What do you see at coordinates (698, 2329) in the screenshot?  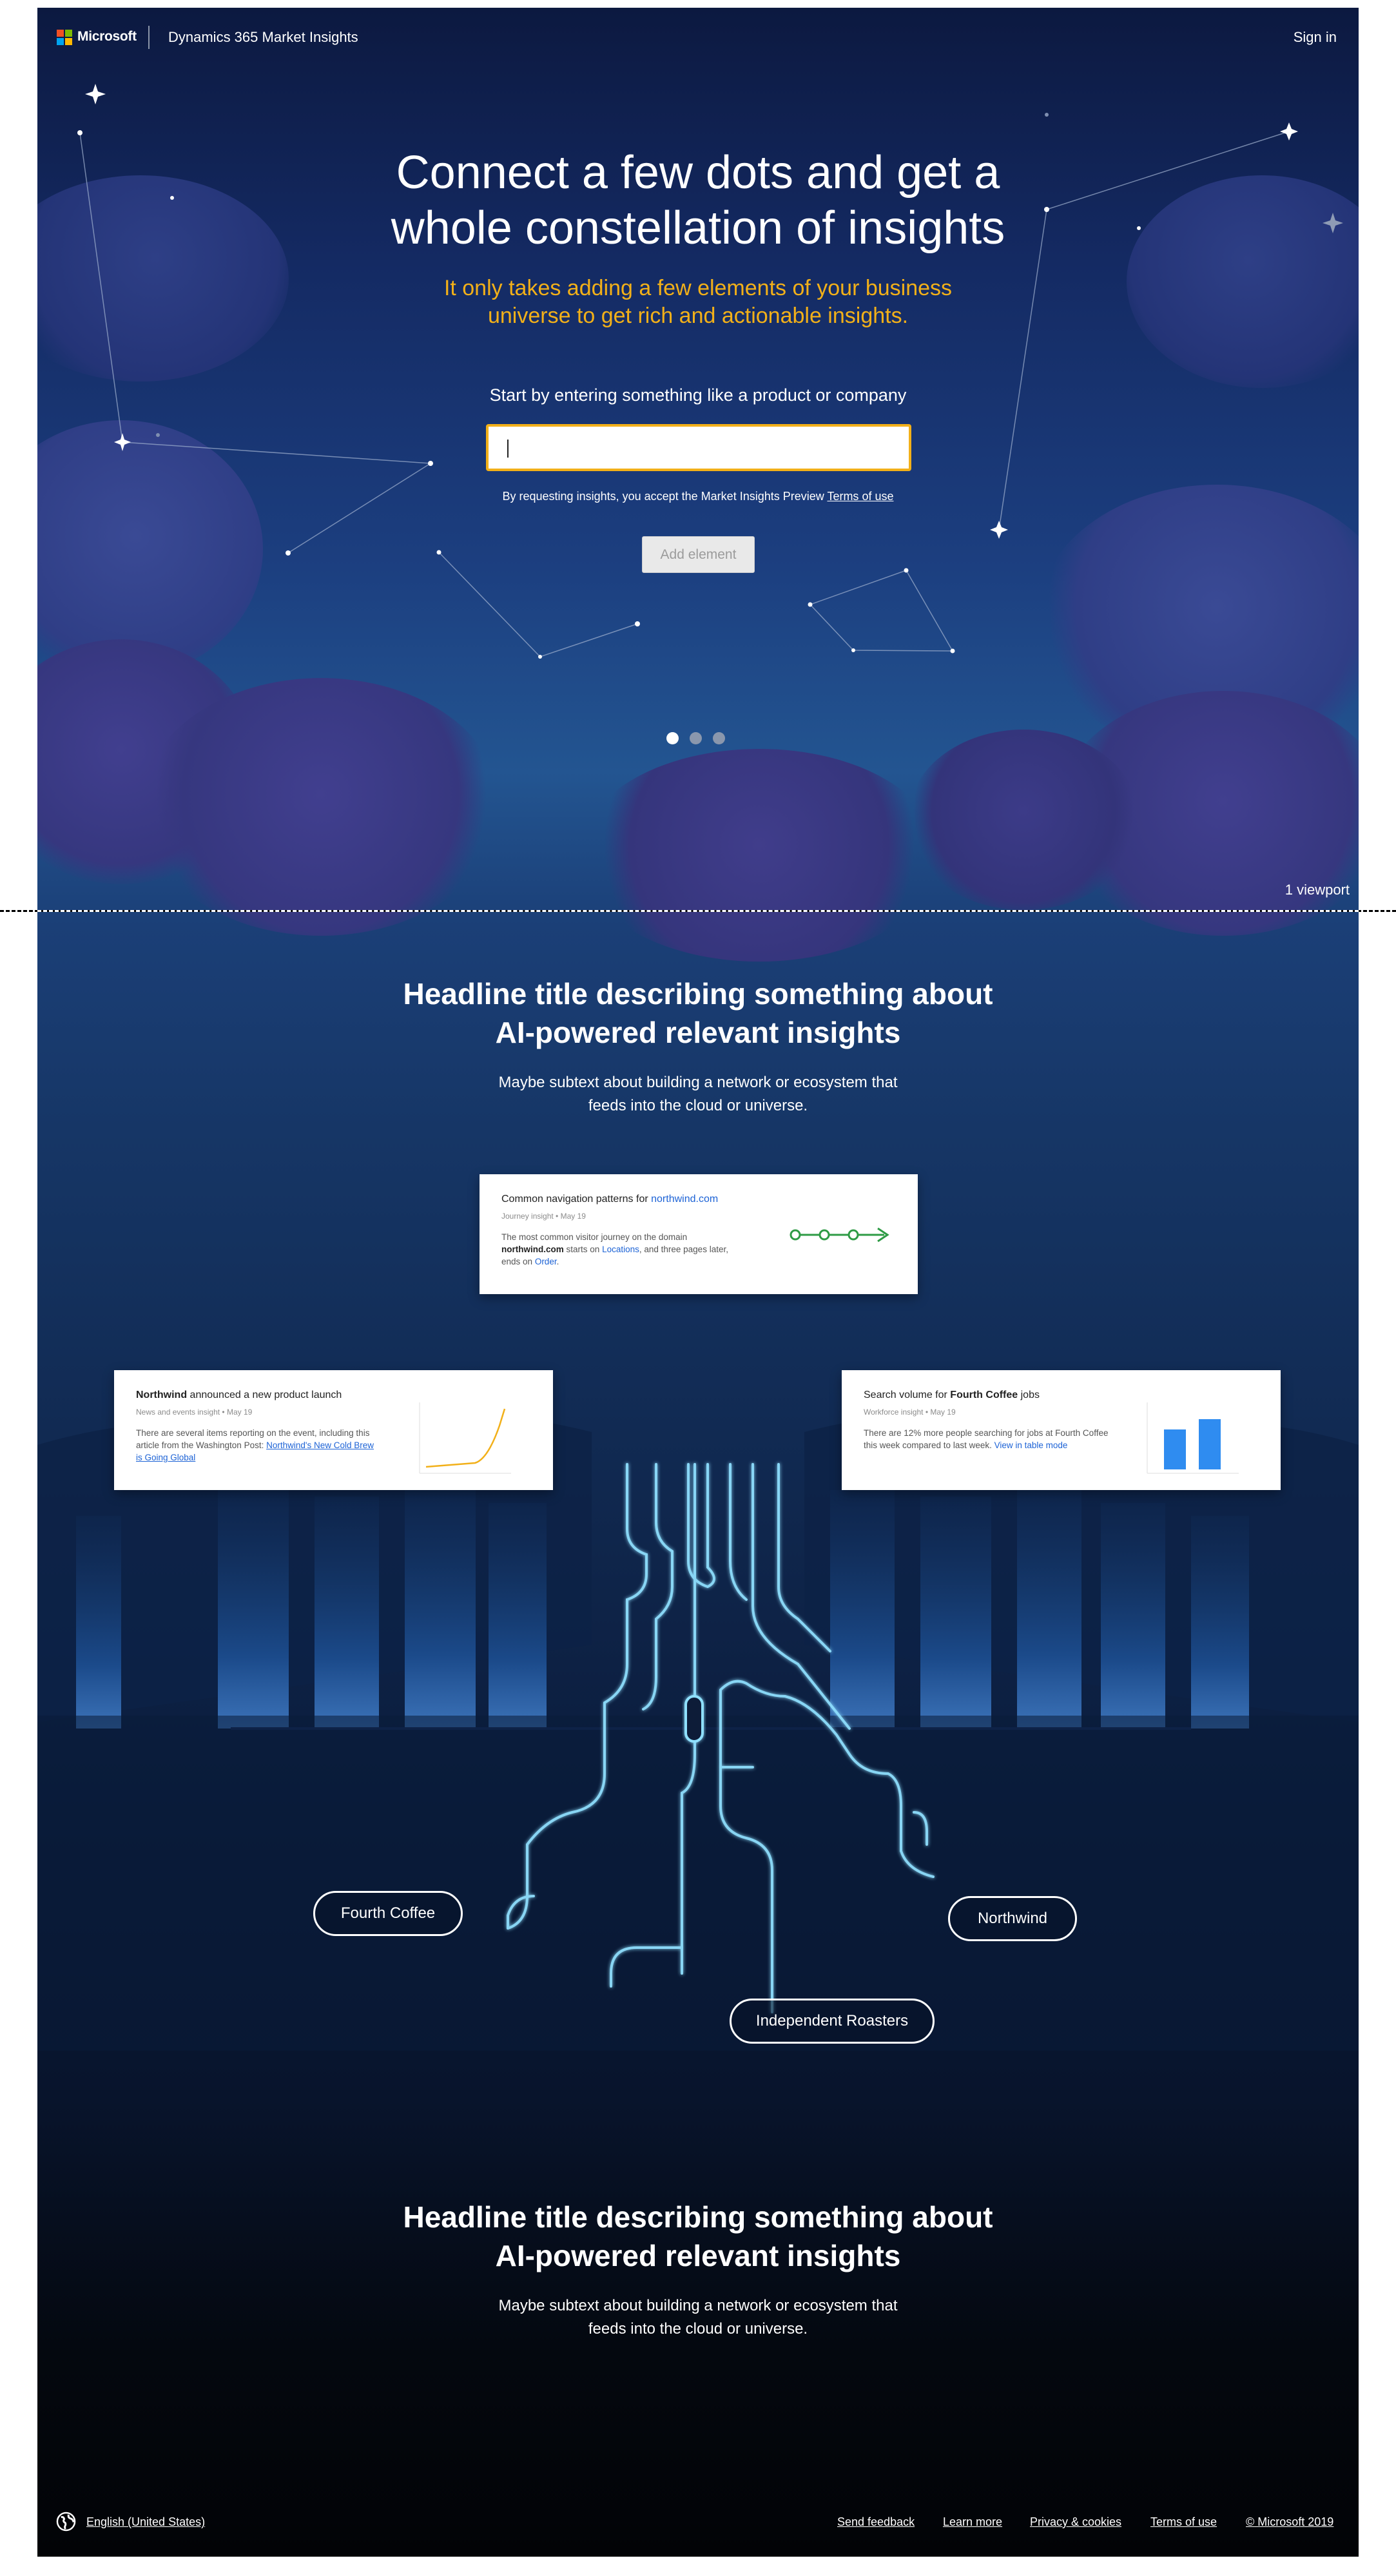 I see `section-3-subtitle-line-2: feeds into the cloud or universe.` at bounding box center [698, 2329].